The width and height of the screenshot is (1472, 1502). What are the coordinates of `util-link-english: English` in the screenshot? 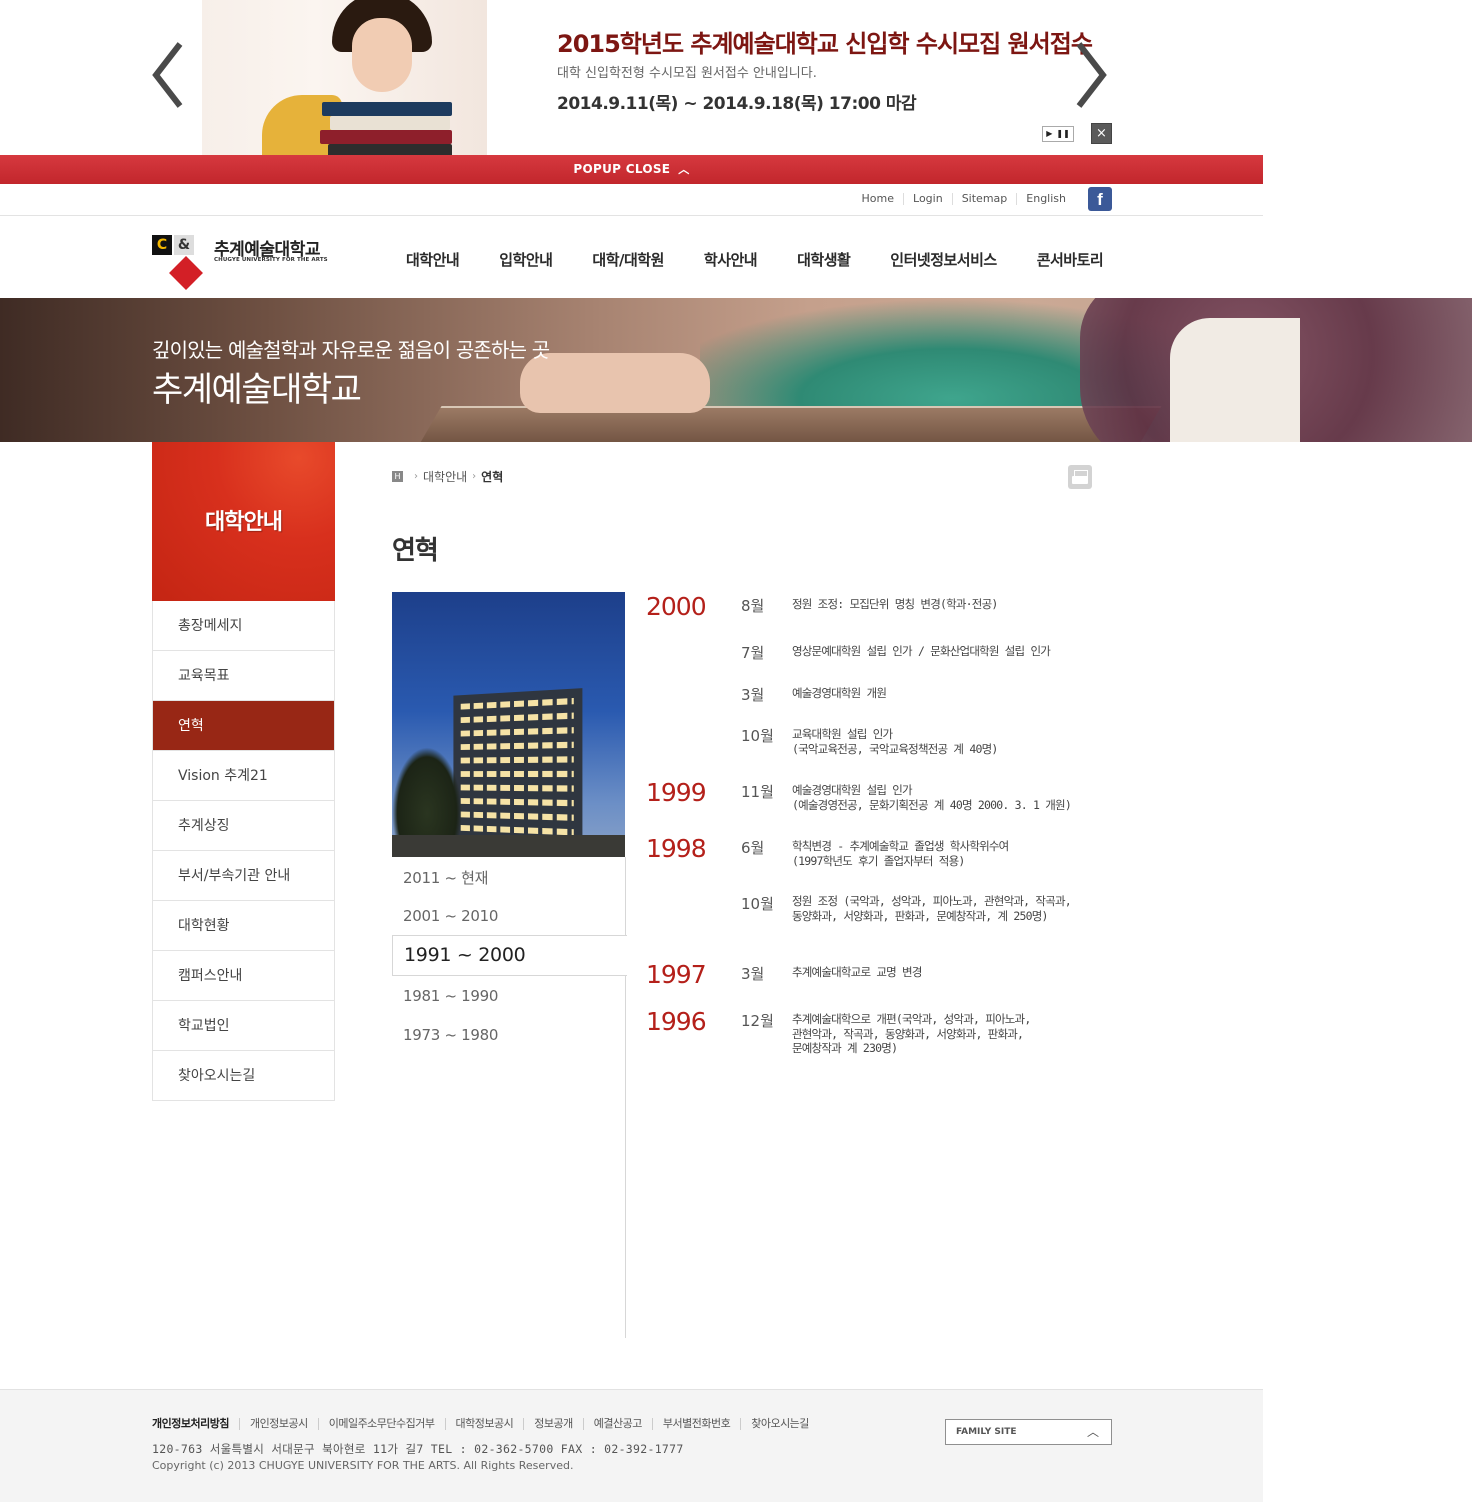 It's located at (1045, 199).